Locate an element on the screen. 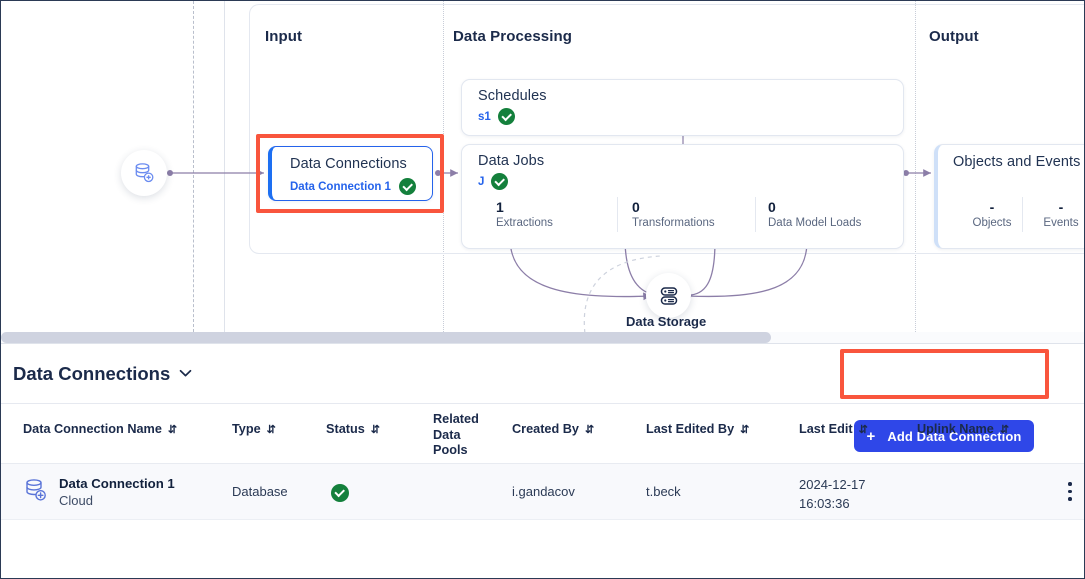 This screenshot has height=579, width=1085. stat-objects-value: - is located at coordinates (992, 207).